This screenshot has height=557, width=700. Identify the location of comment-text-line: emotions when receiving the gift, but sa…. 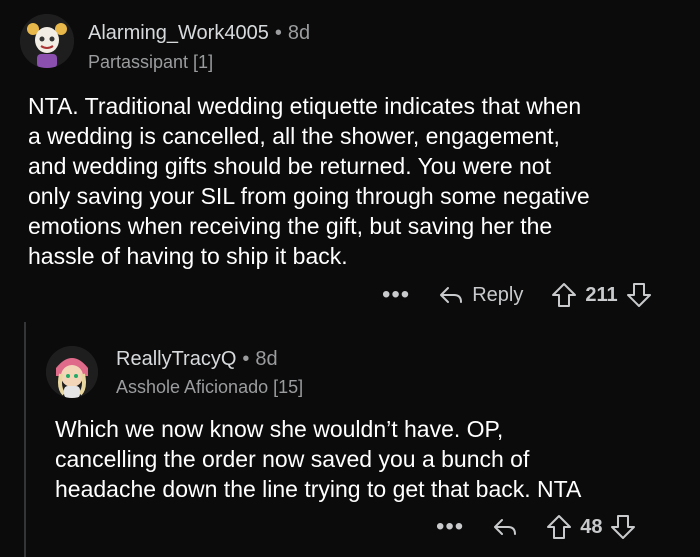
(290, 226).